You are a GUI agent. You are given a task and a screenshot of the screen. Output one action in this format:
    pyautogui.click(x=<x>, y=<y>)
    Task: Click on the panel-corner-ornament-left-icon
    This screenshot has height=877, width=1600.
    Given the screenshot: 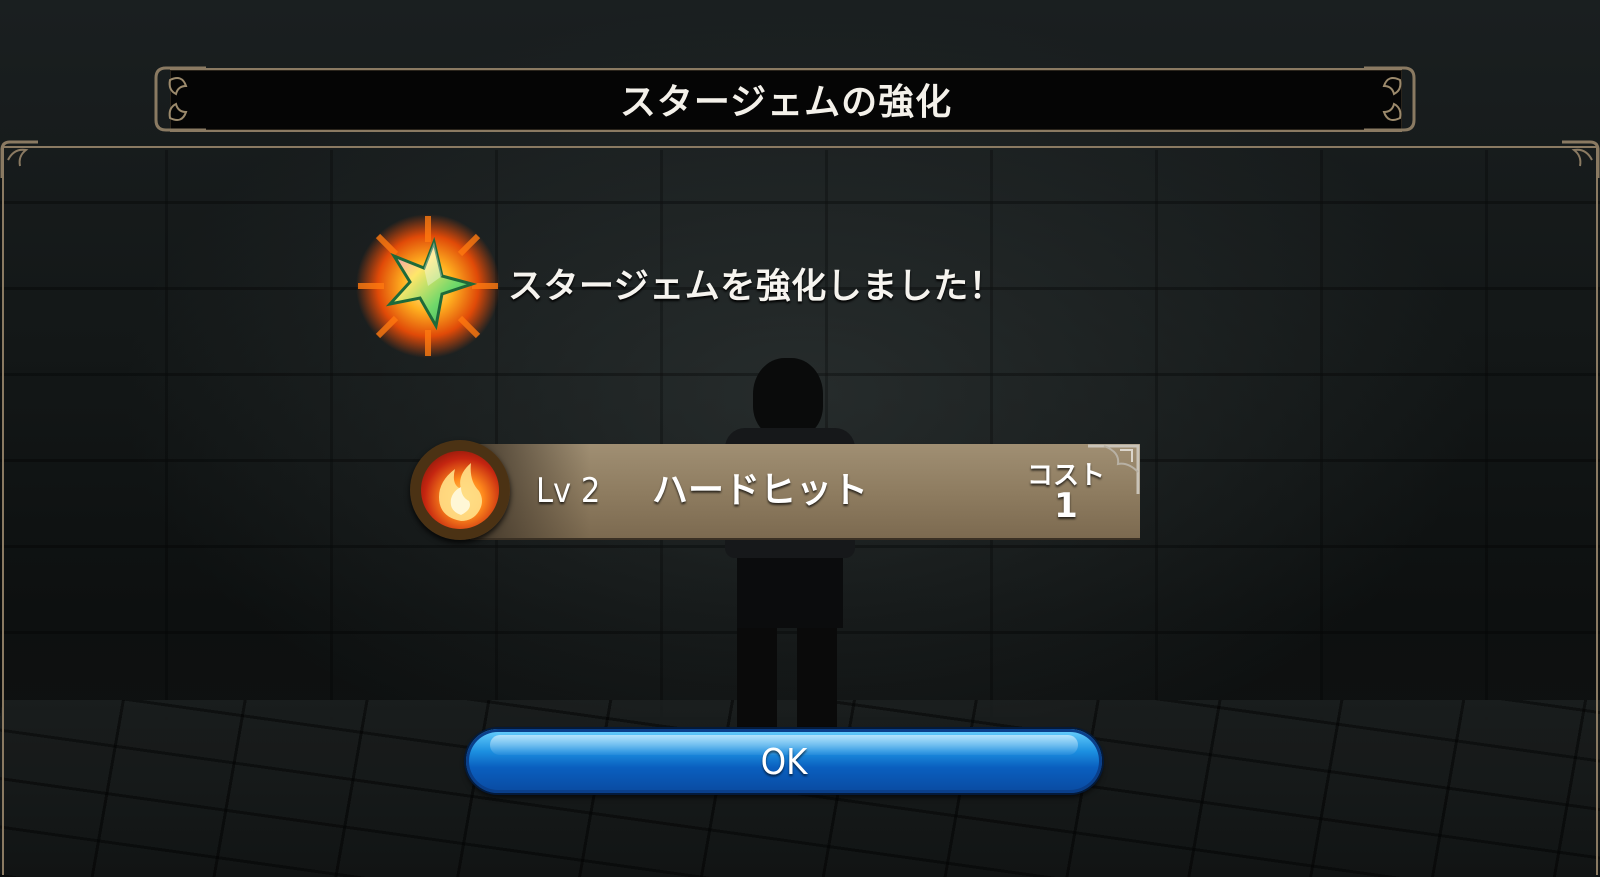 What is the action you would take?
    pyautogui.click(x=19, y=159)
    